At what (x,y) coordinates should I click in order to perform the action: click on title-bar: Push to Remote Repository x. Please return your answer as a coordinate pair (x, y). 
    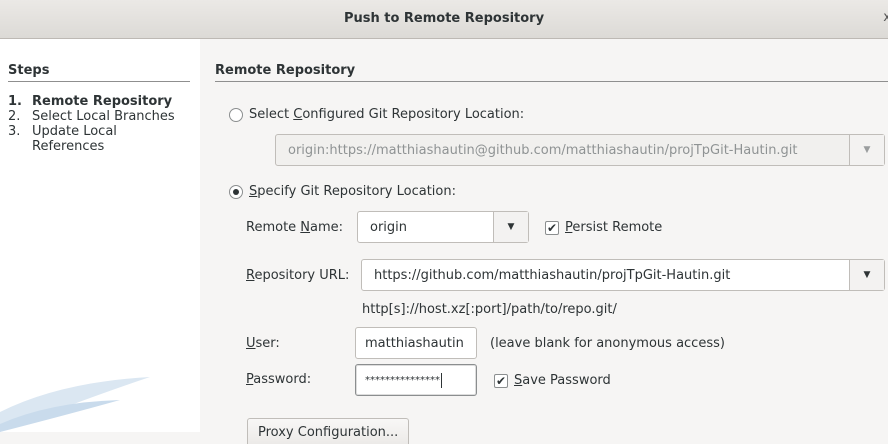
    Looking at the image, I should click on (444, 19).